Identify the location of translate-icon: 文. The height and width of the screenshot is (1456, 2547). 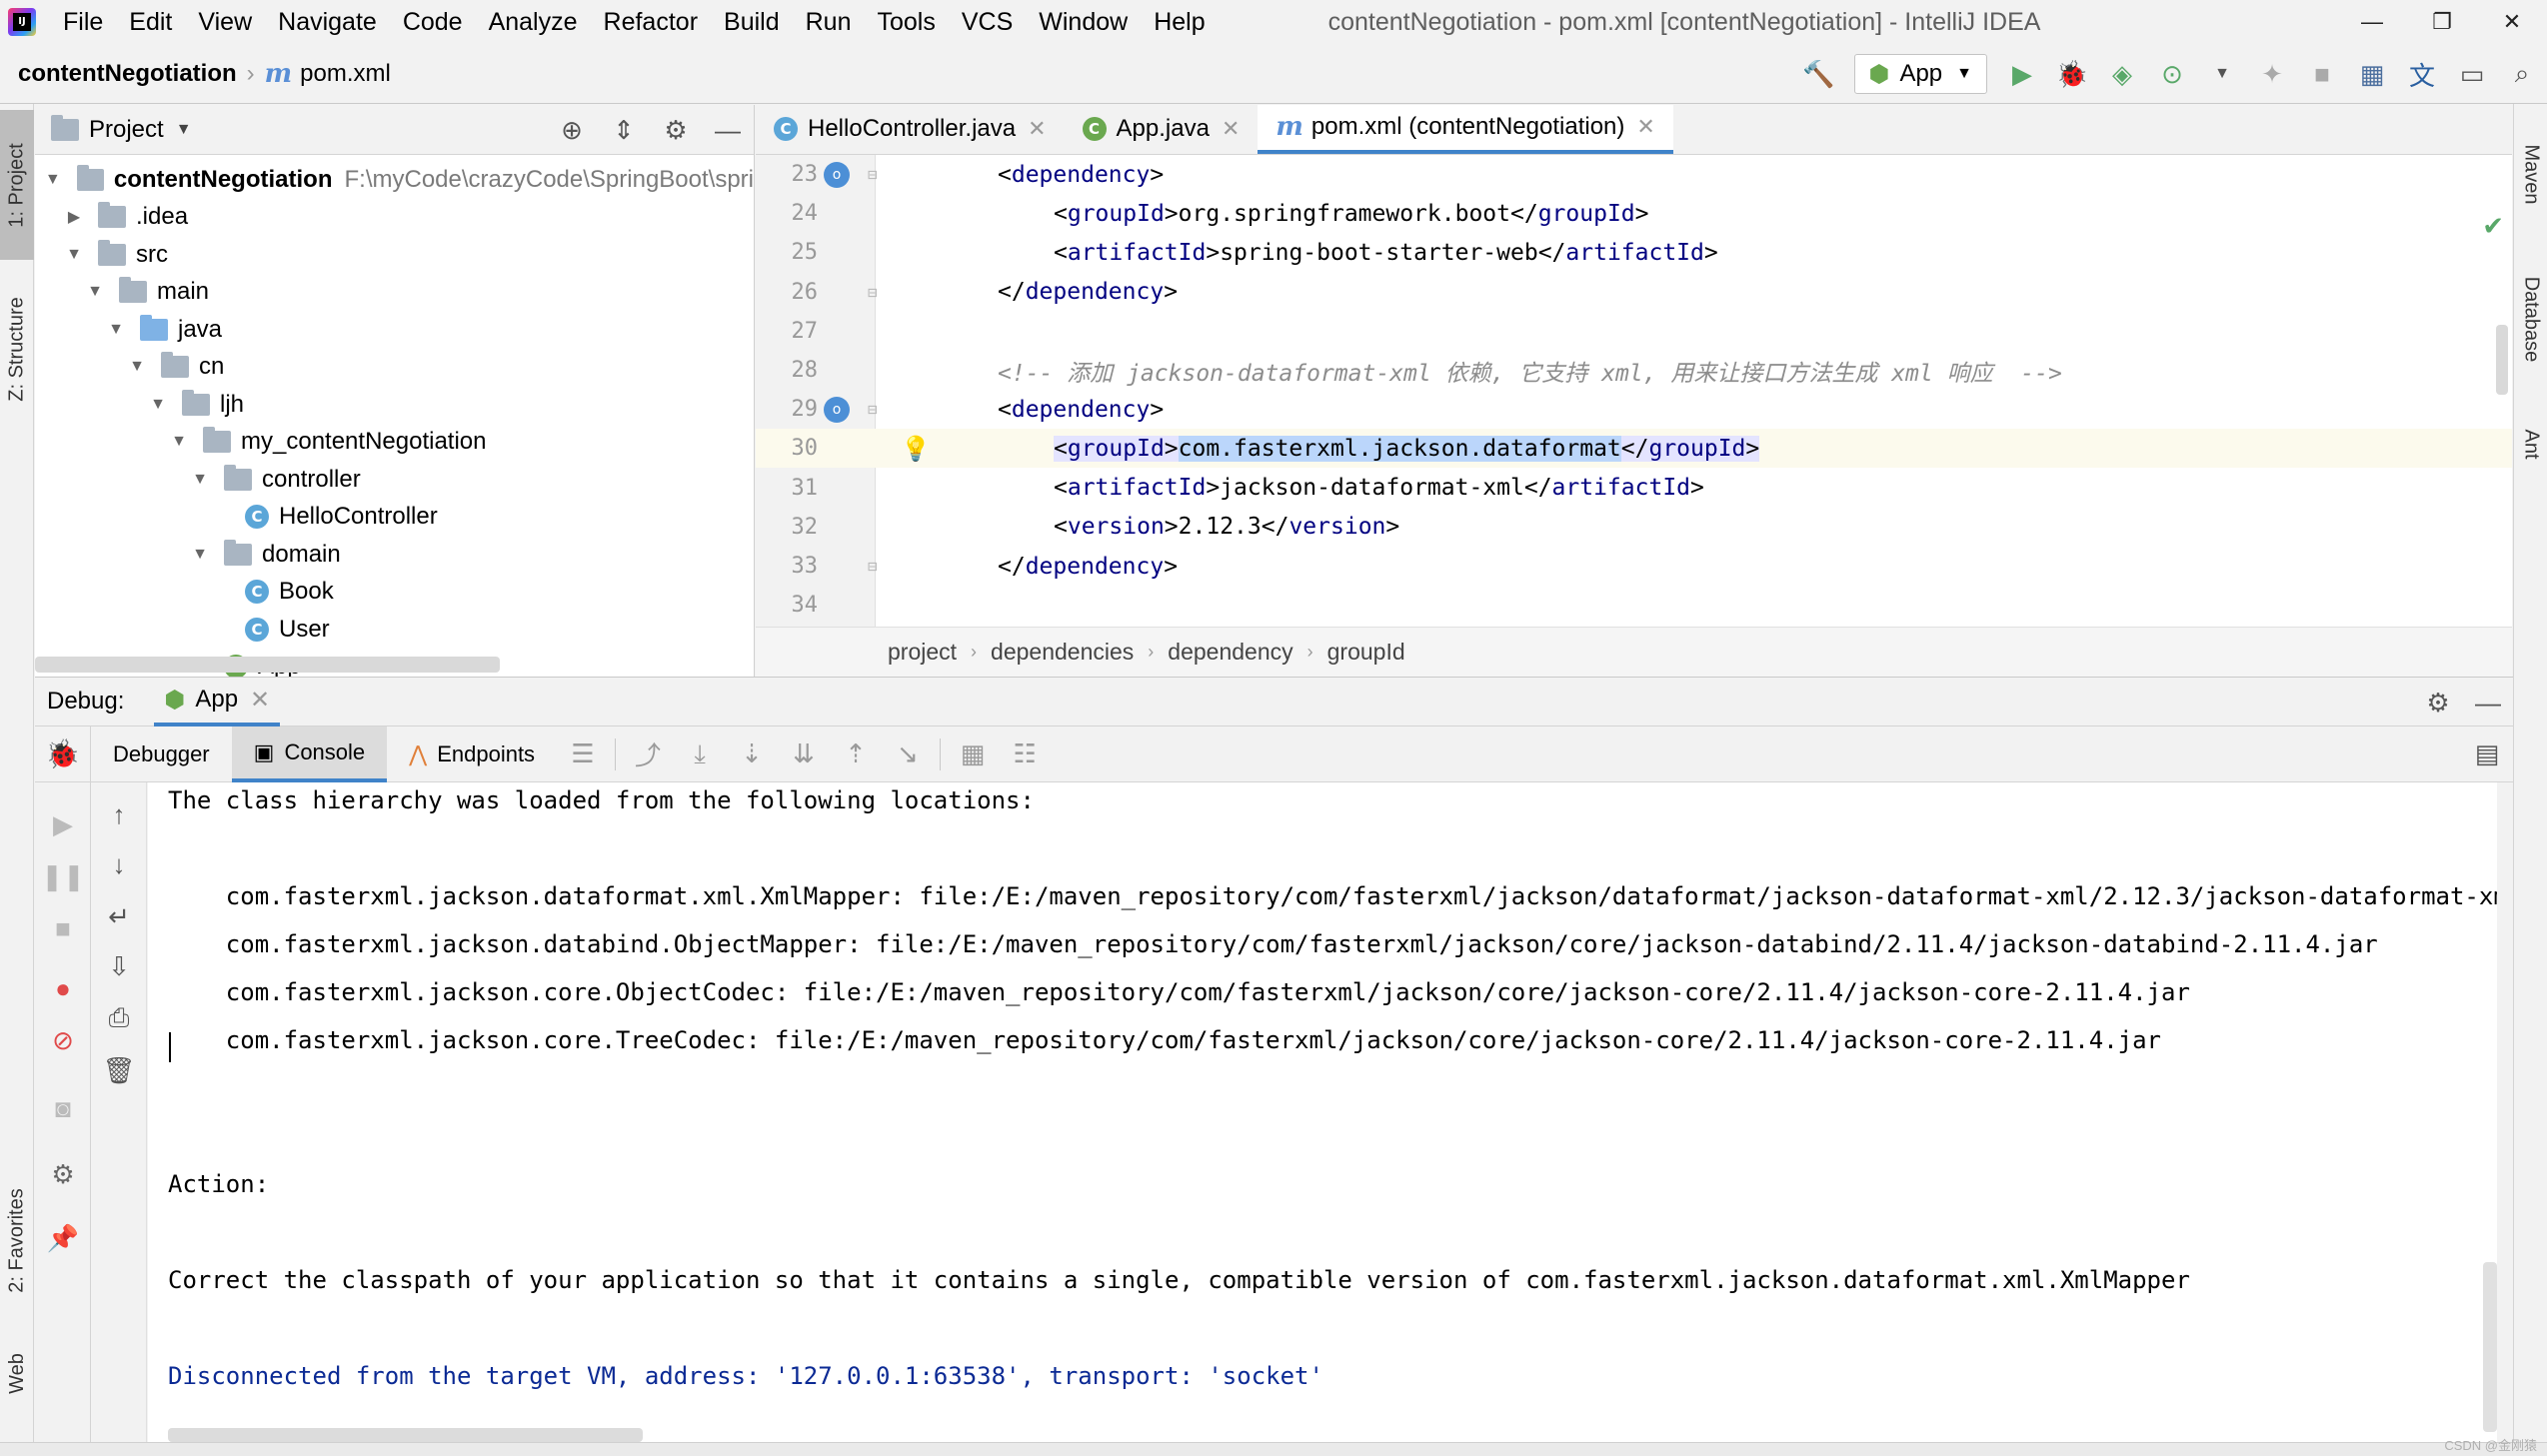
(2422, 74).